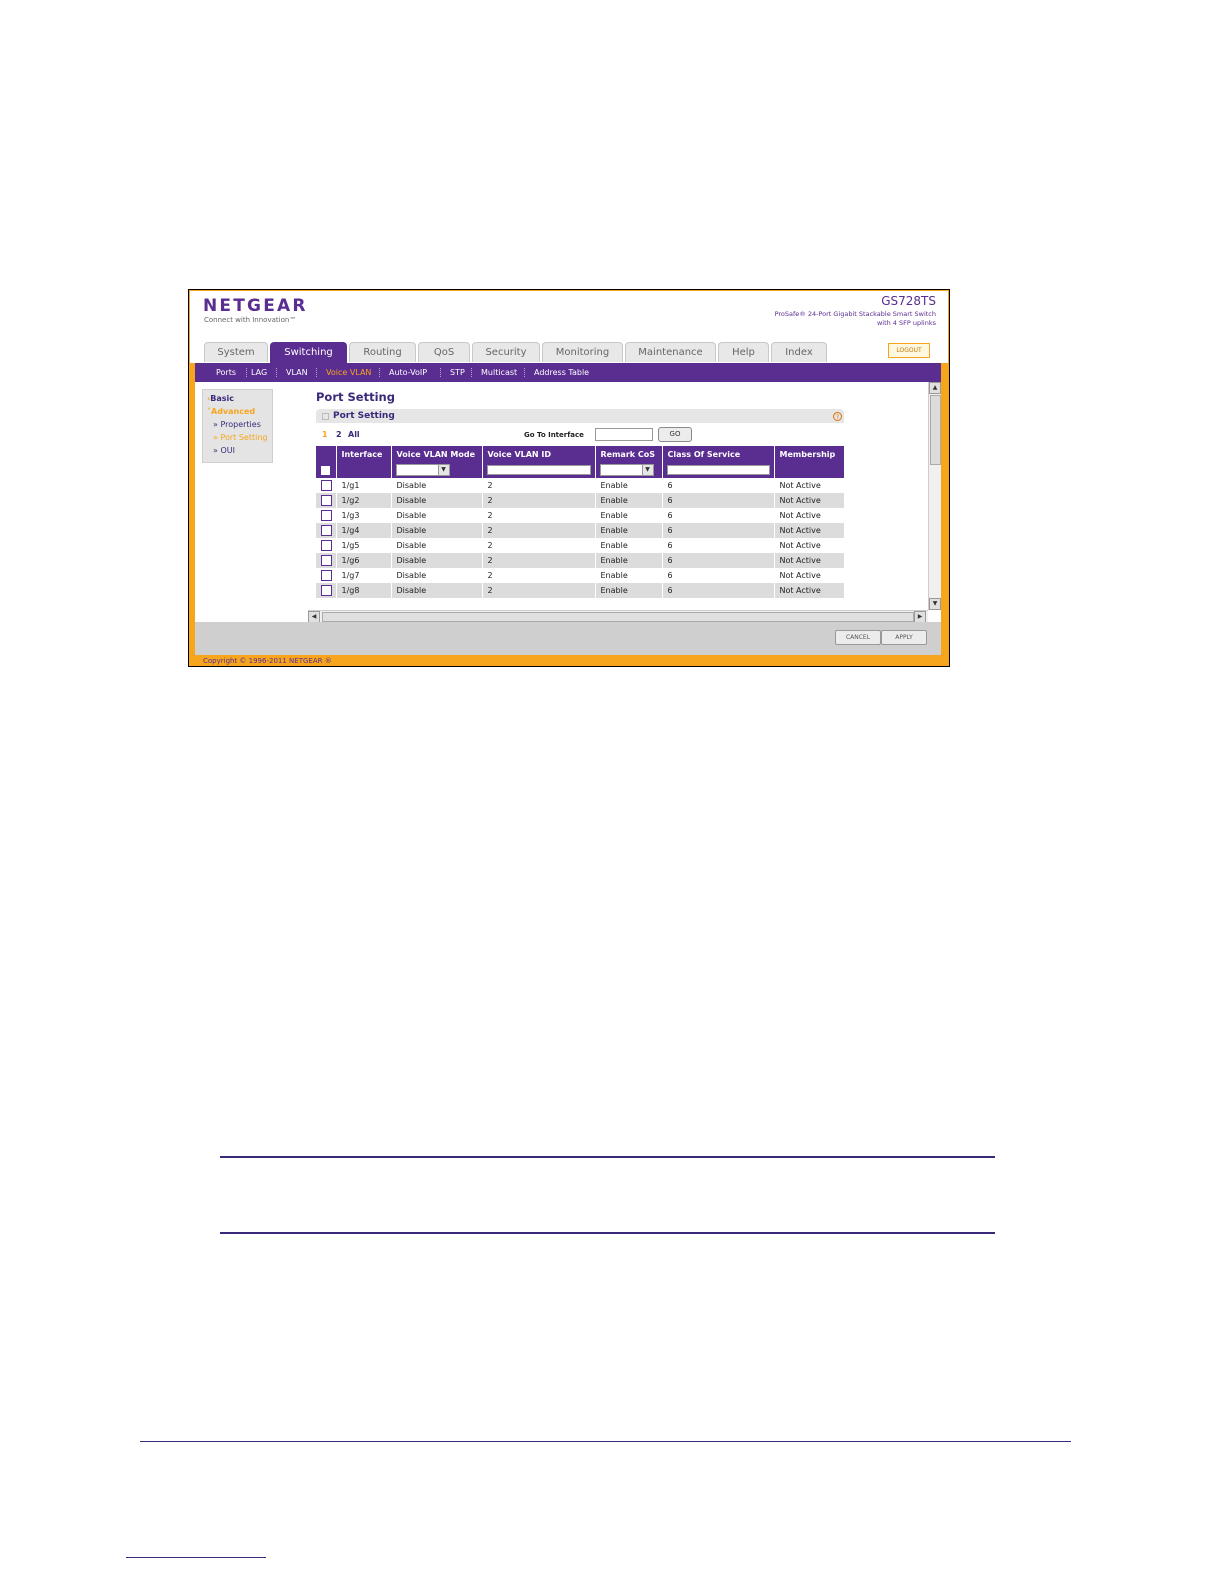  What do you see at coordinates (909, 350) in the screenshot?
I see `logout-button: LOGOUT` at bounding box center [909, 350].